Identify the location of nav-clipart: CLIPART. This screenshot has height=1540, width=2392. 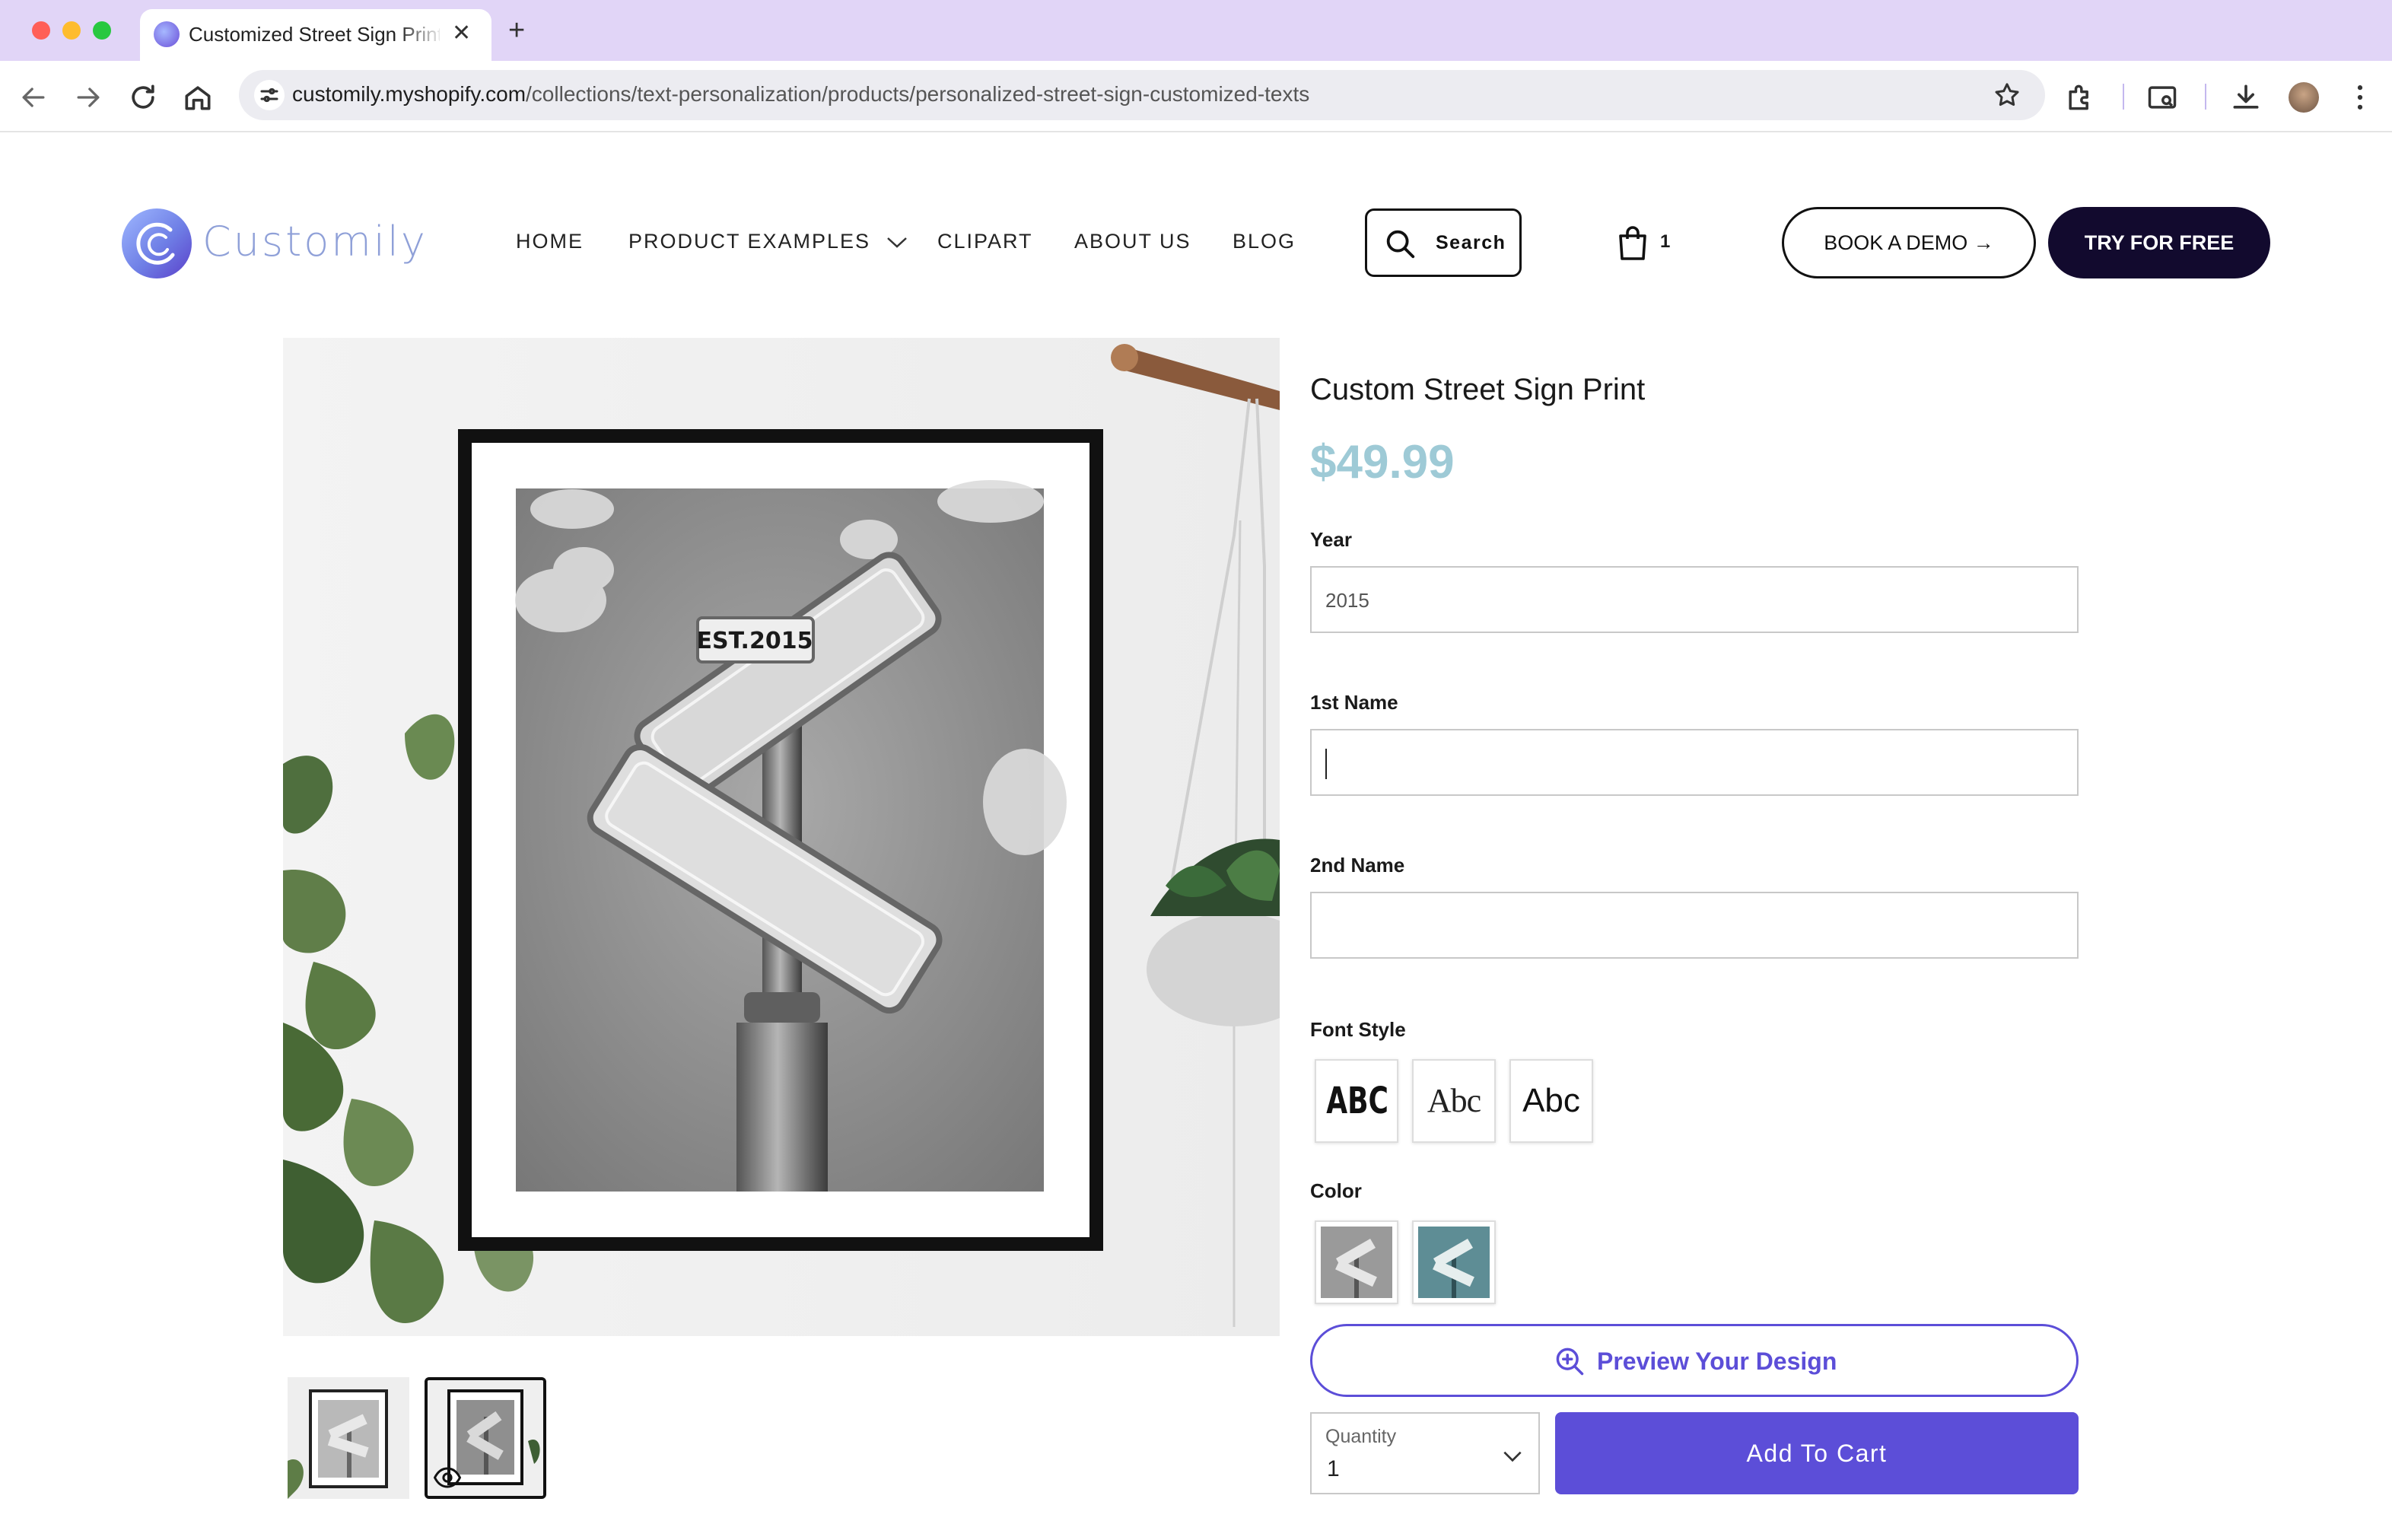
(985, 241).